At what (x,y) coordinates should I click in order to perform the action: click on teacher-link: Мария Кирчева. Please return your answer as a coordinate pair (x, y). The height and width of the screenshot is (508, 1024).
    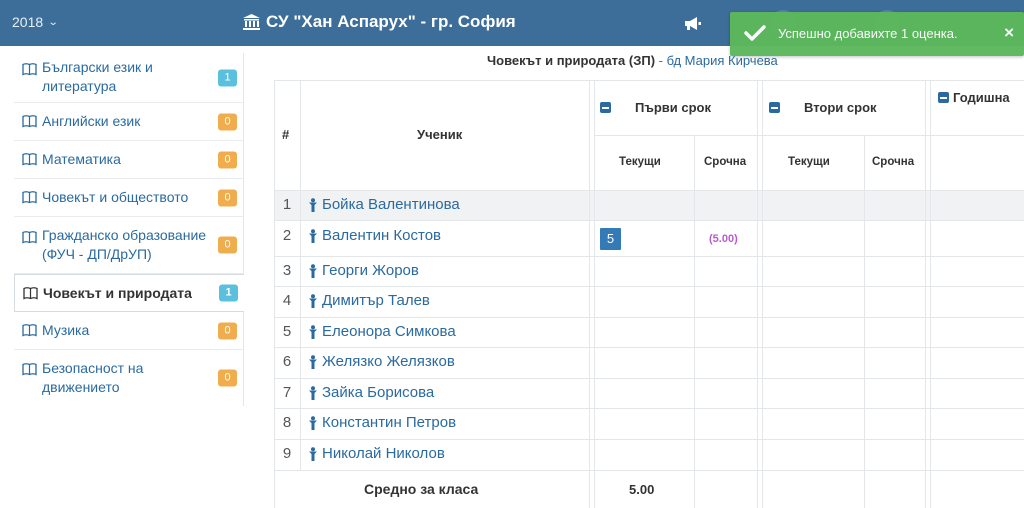
    Looking at the image, I should click on (731, 60).